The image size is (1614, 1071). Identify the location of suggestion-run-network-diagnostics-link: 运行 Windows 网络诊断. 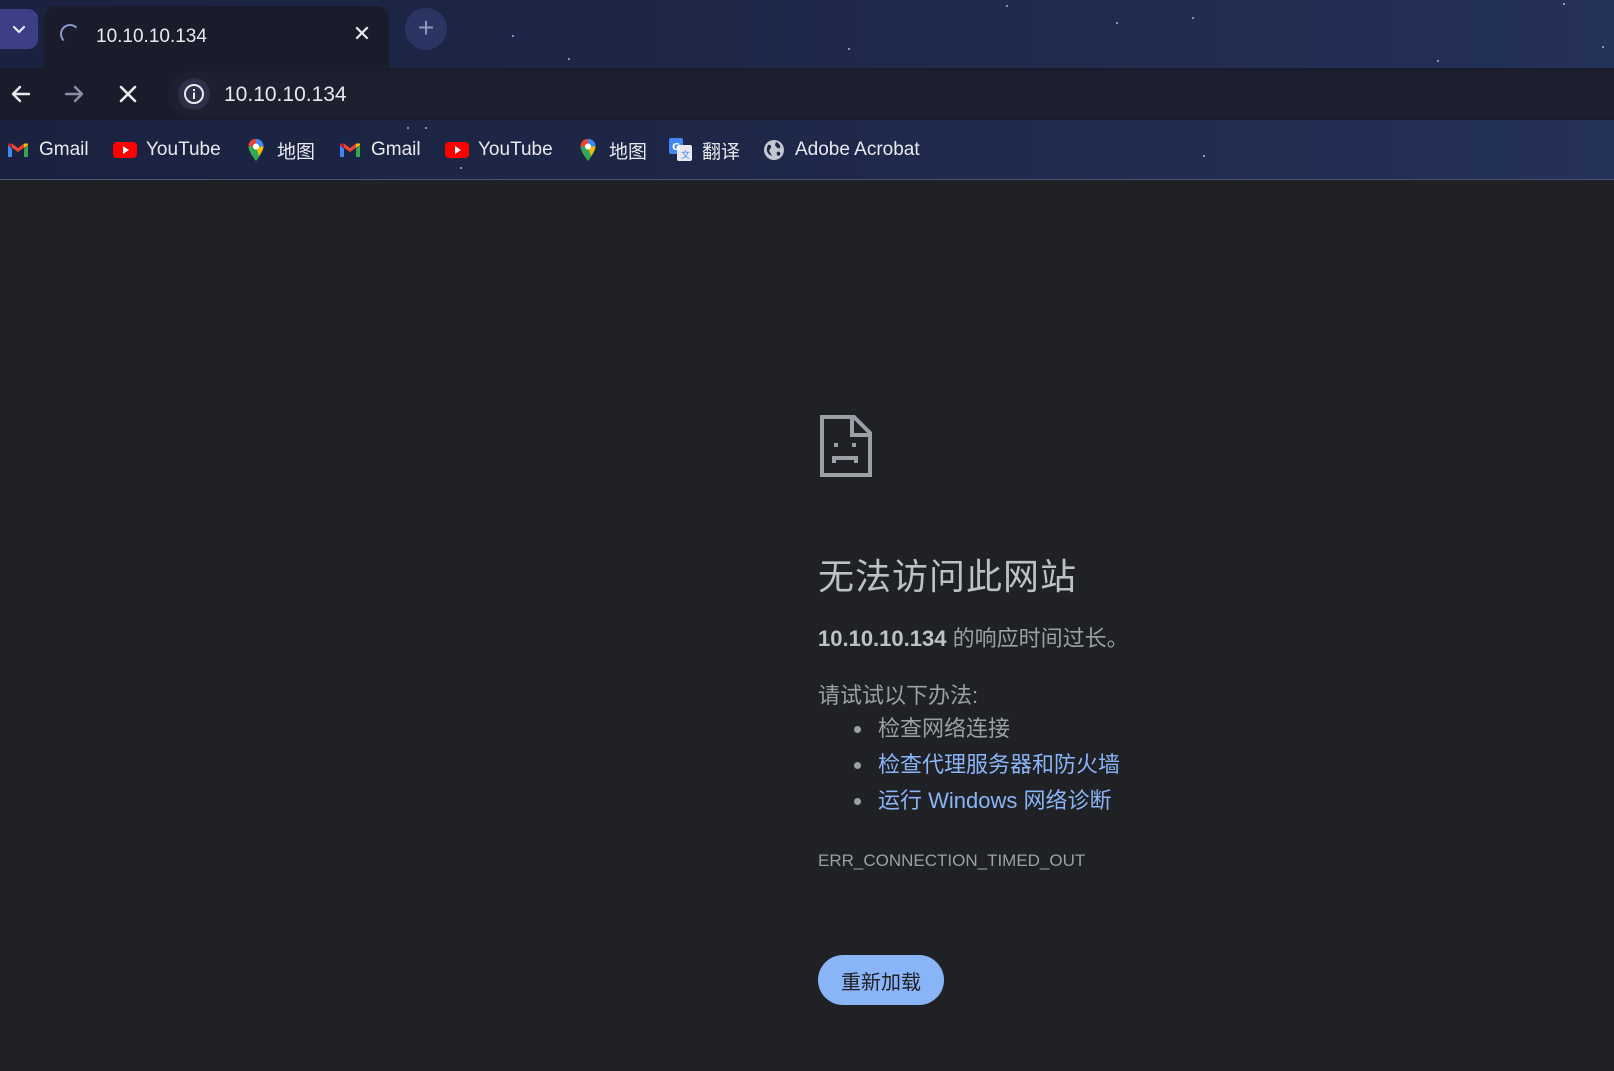
(986, 801).